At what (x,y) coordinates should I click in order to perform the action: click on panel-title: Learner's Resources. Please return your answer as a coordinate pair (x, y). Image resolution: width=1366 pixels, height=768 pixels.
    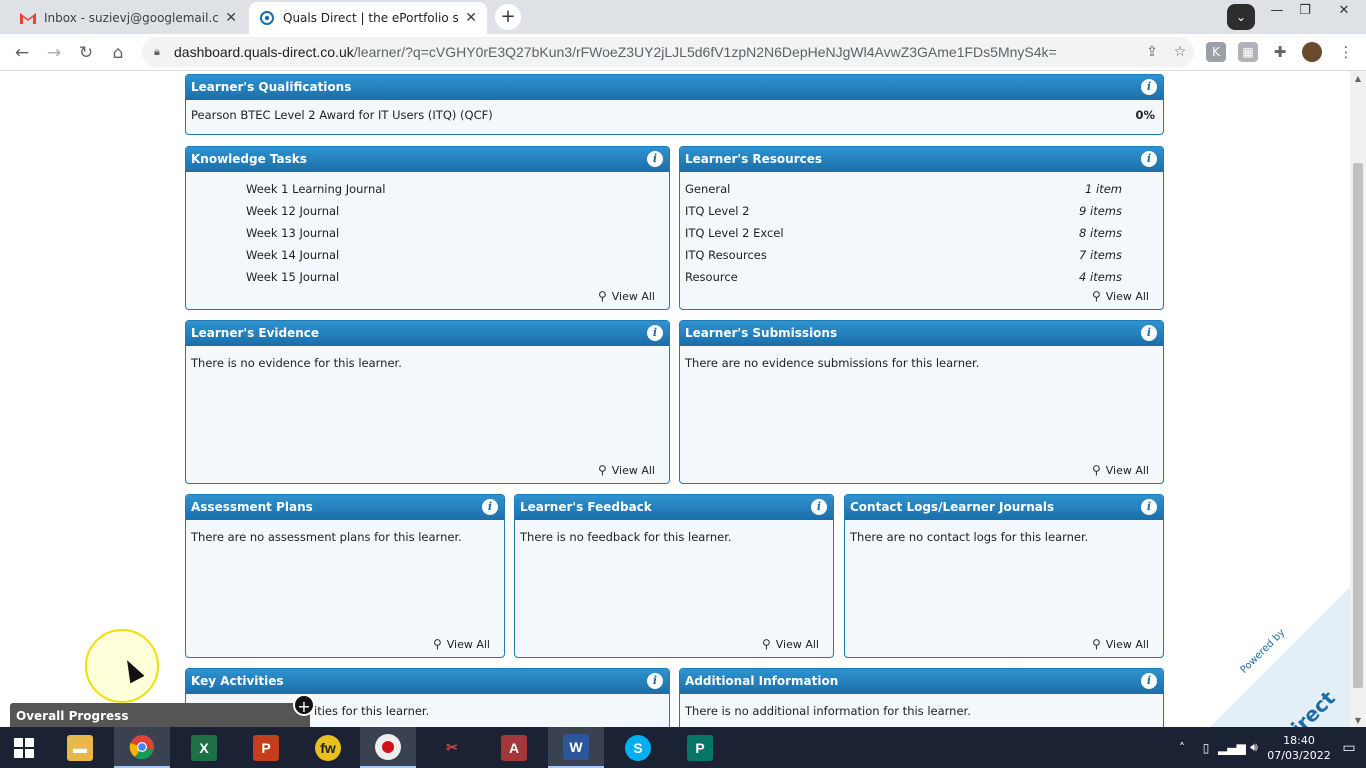
    Looking at the image, I should click on (754, 159).